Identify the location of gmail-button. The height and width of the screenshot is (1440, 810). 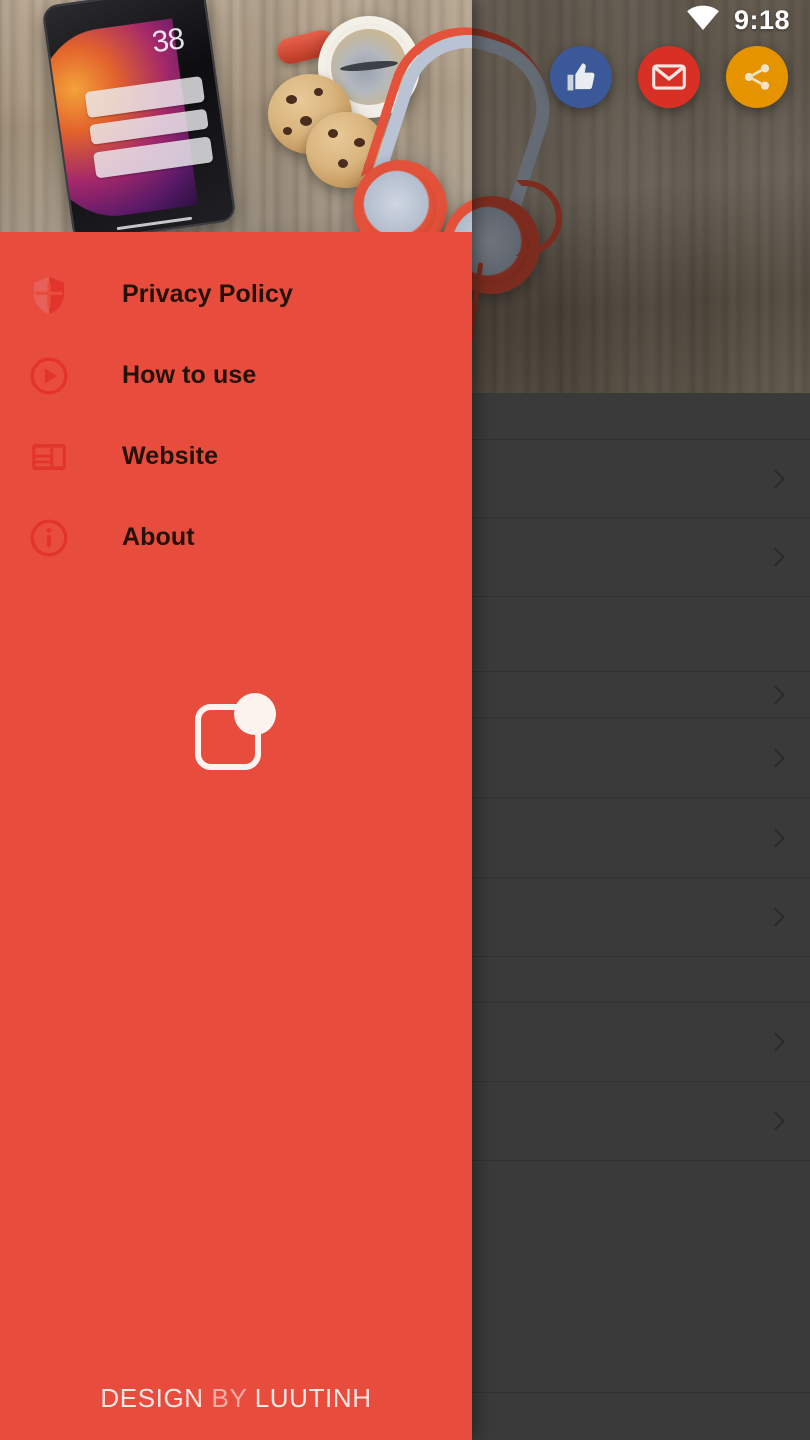
(669, 77).